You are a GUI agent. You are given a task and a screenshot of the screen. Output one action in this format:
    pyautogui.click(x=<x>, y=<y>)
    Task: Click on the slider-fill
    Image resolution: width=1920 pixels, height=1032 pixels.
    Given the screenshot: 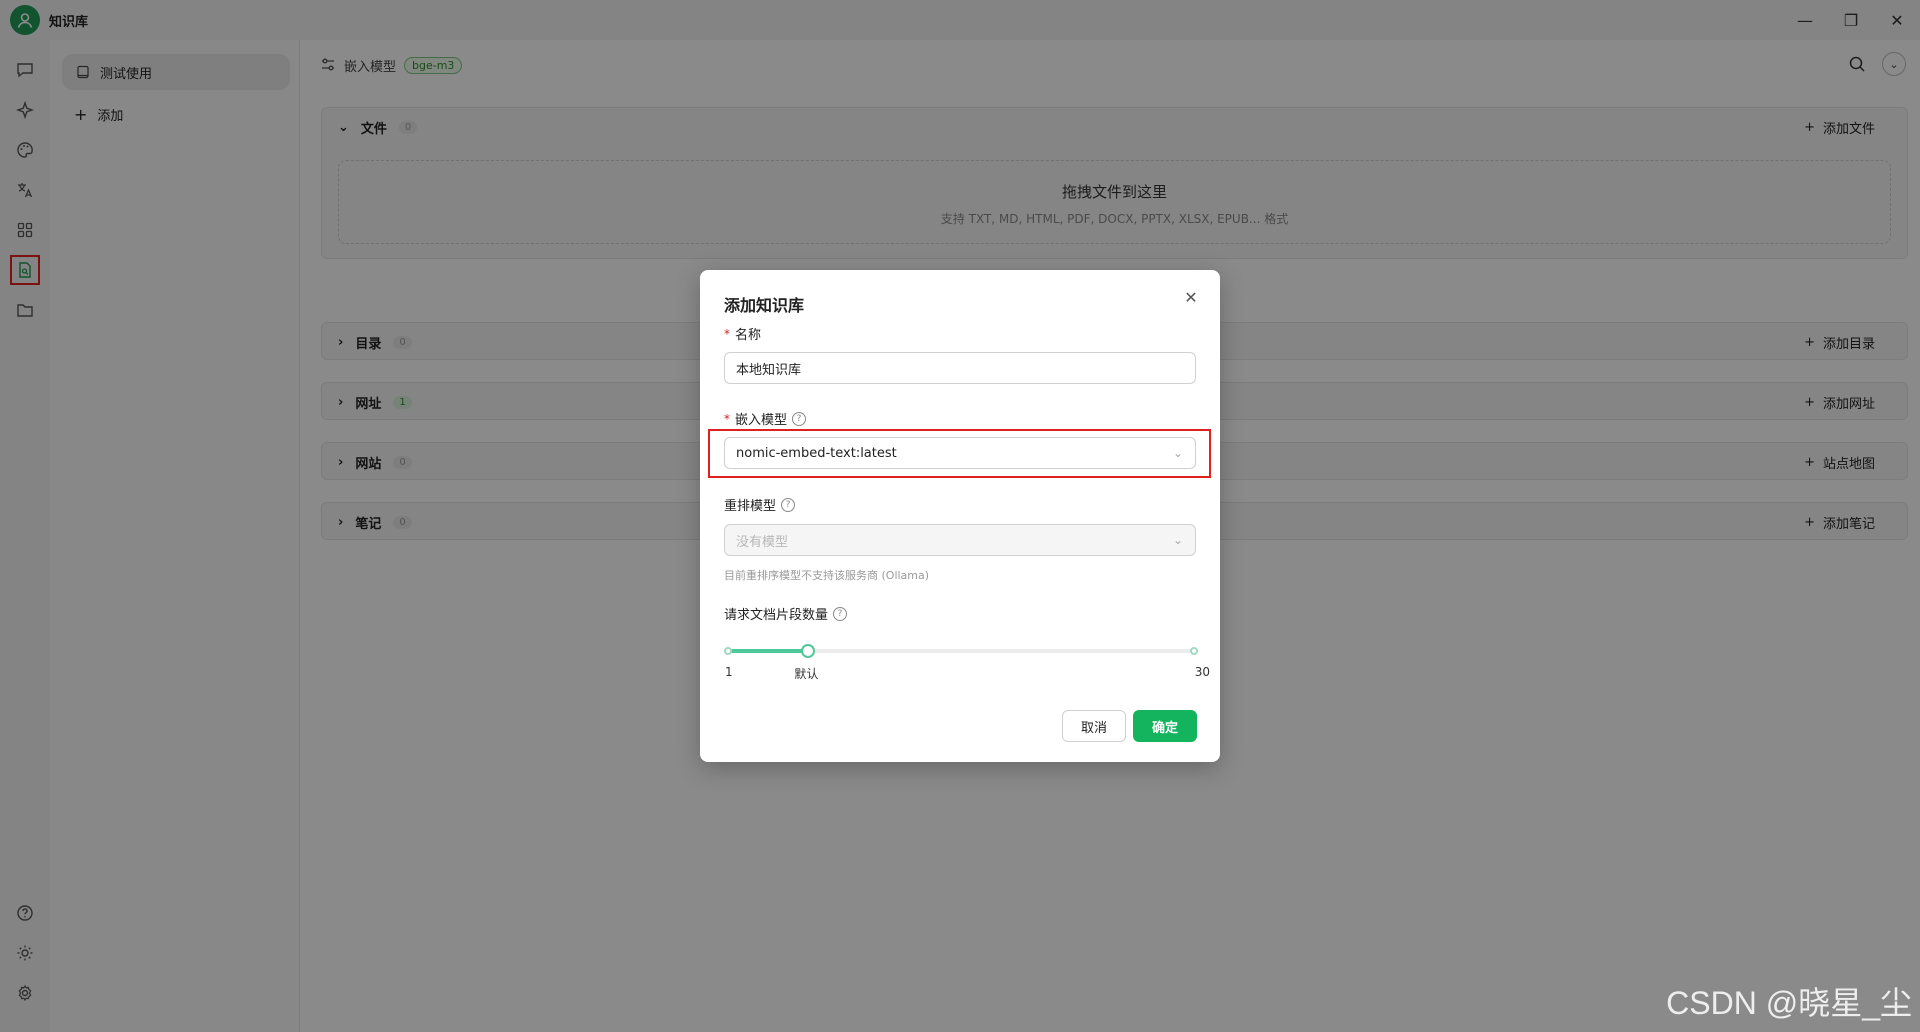 What is the action you would take?
    pyautogui.click(x=768, y=651)
    